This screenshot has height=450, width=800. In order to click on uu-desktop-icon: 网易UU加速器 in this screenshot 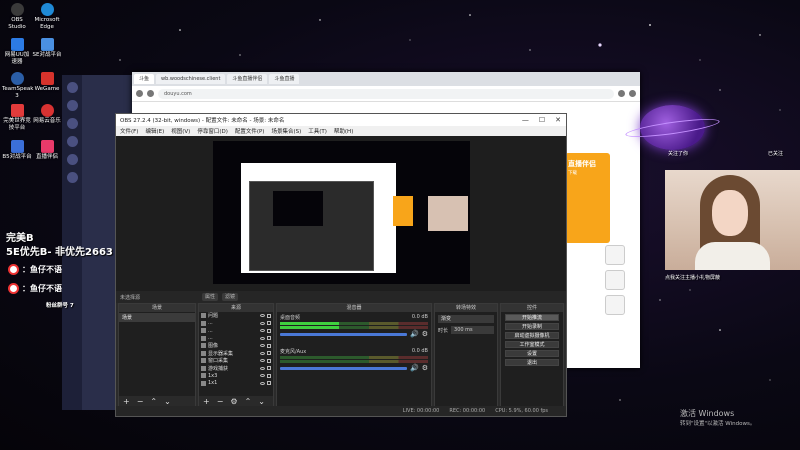, I will do `click(17, 51)`.